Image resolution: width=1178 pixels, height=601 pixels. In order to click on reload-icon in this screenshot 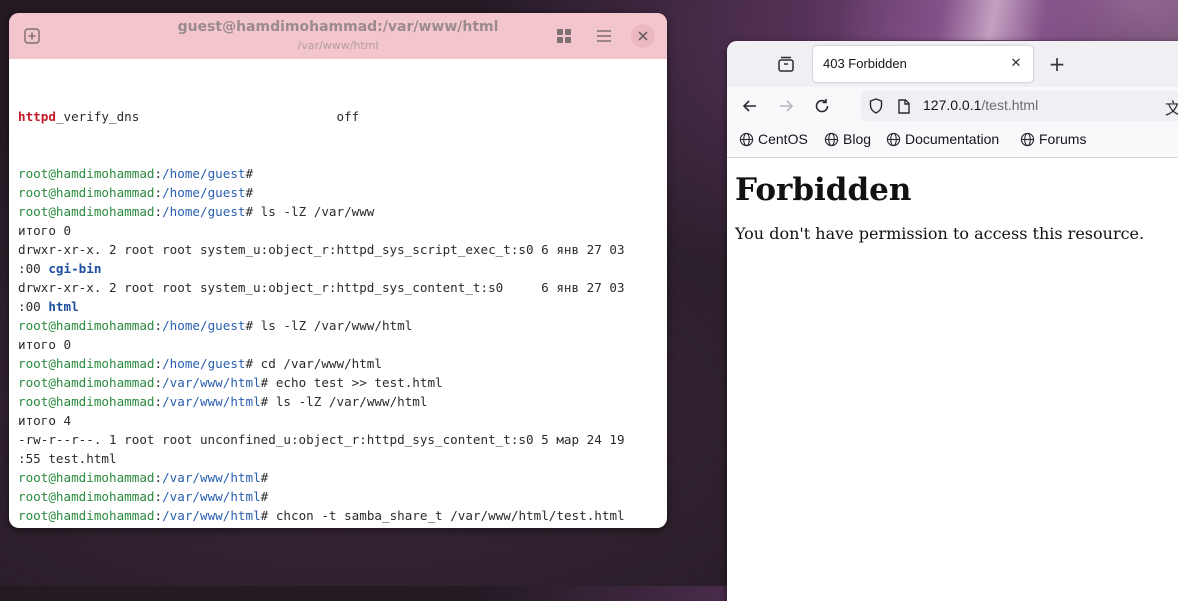, I will do `click(822, 106)`.